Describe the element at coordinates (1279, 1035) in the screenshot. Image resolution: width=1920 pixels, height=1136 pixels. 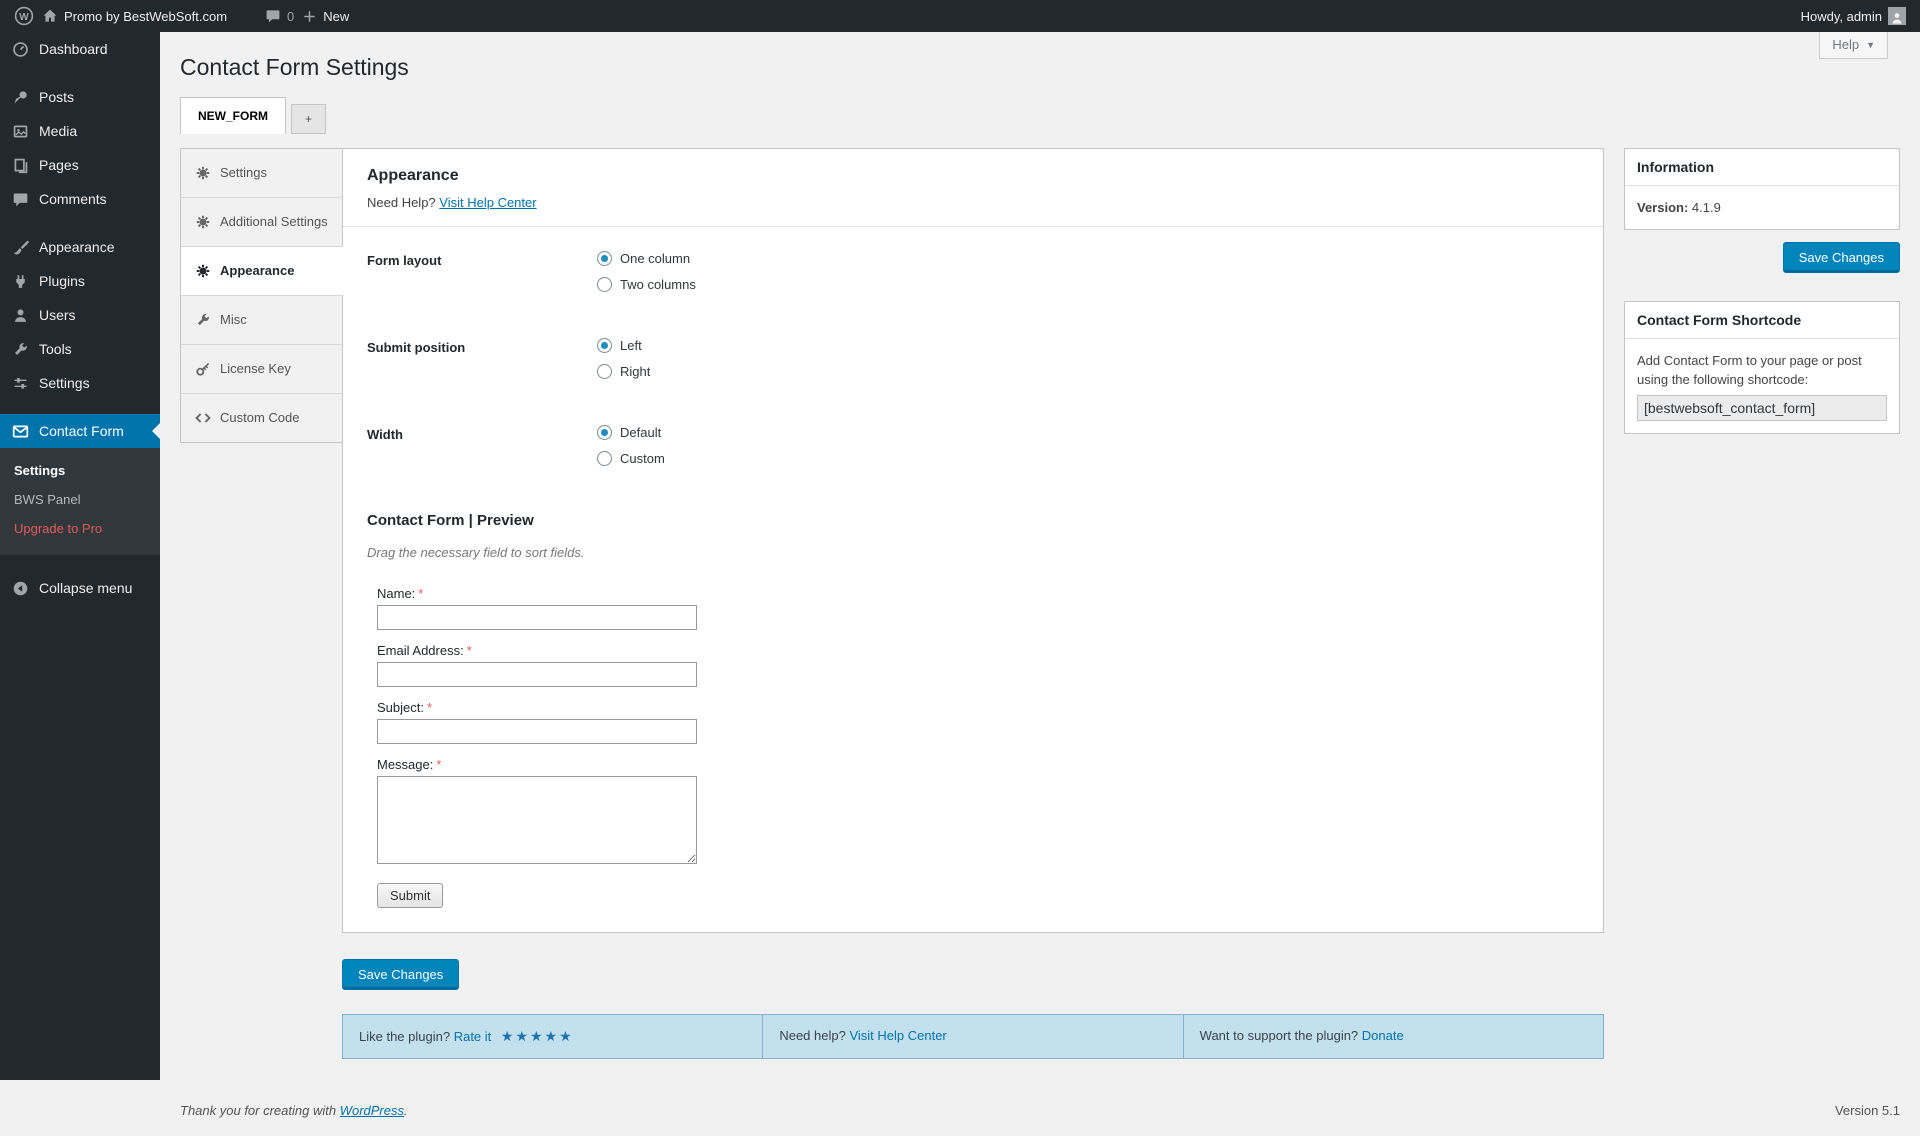
I see `notice-text: Want to support the plugin?` at that location.